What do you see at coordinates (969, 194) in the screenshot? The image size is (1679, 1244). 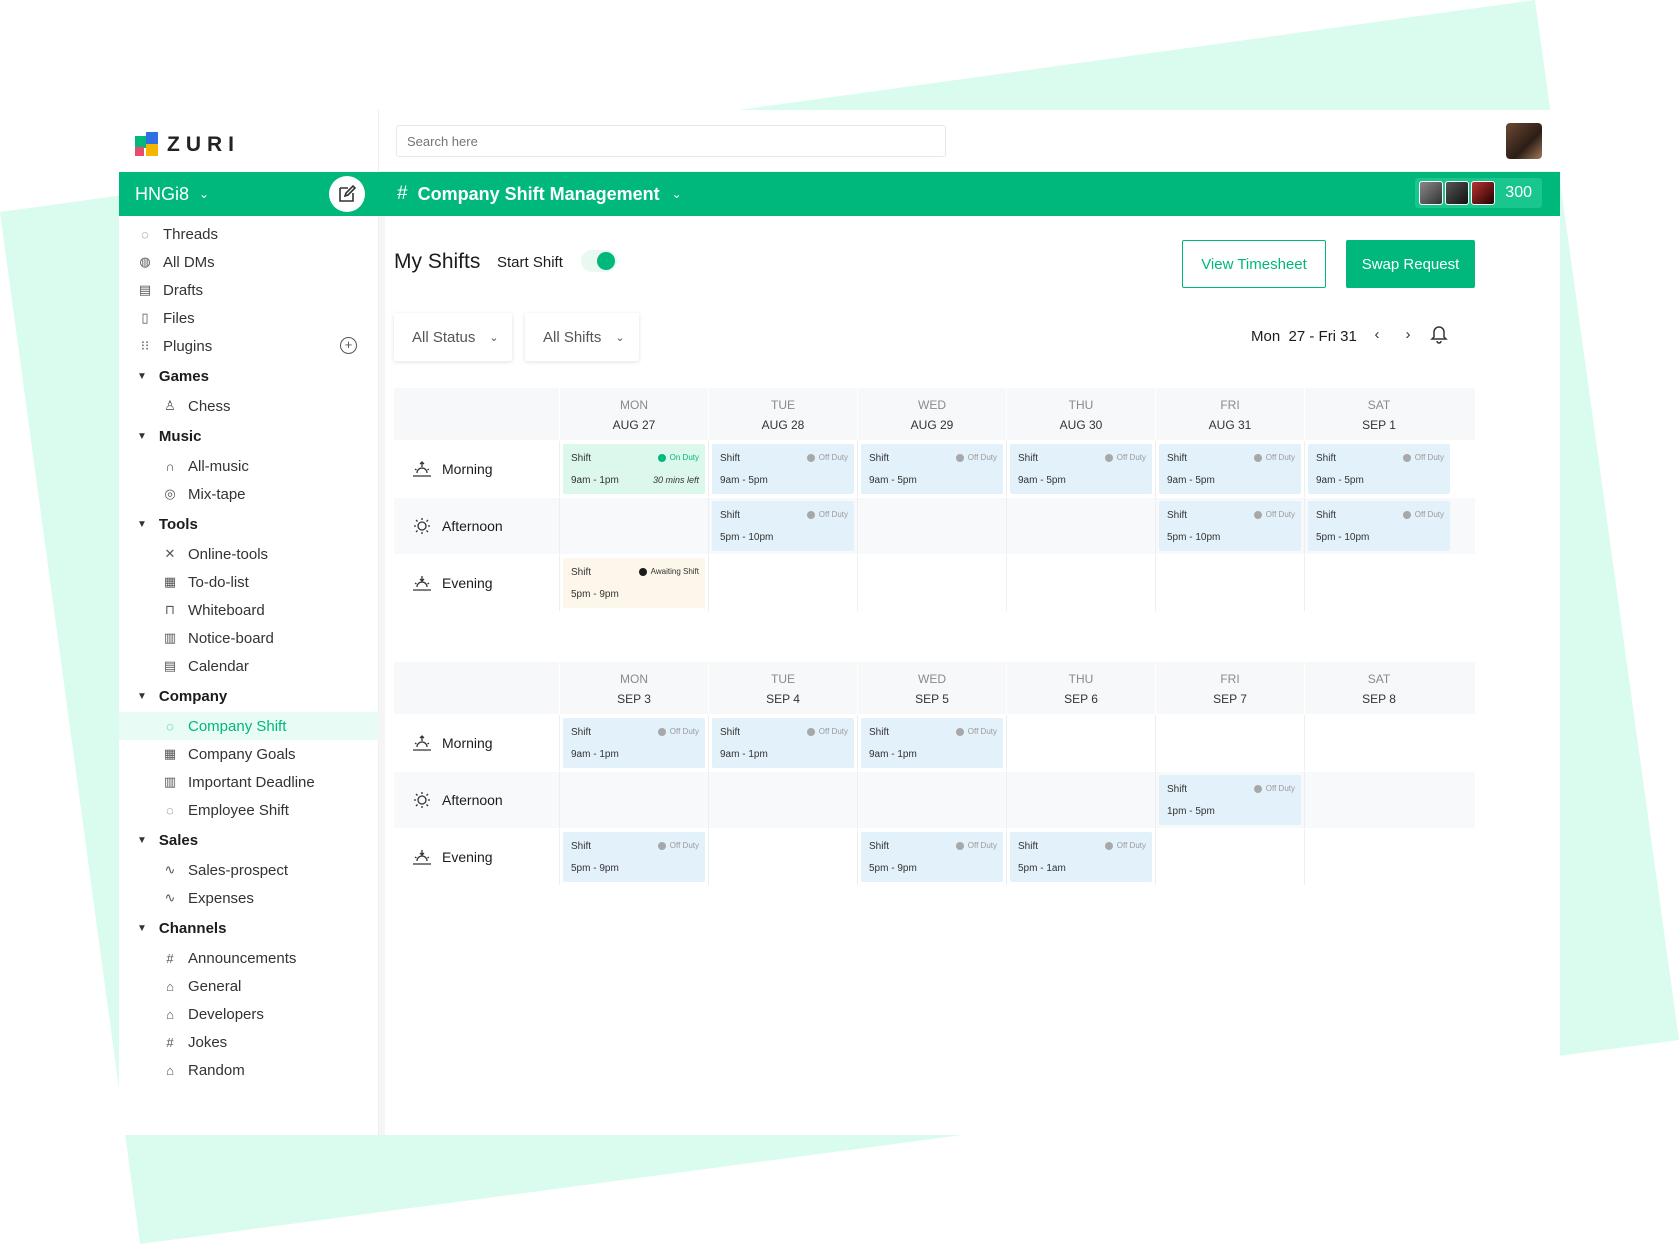 I see `channel-header: # Company Shift Management ⌄ 300` at bounding box center [969, 194].